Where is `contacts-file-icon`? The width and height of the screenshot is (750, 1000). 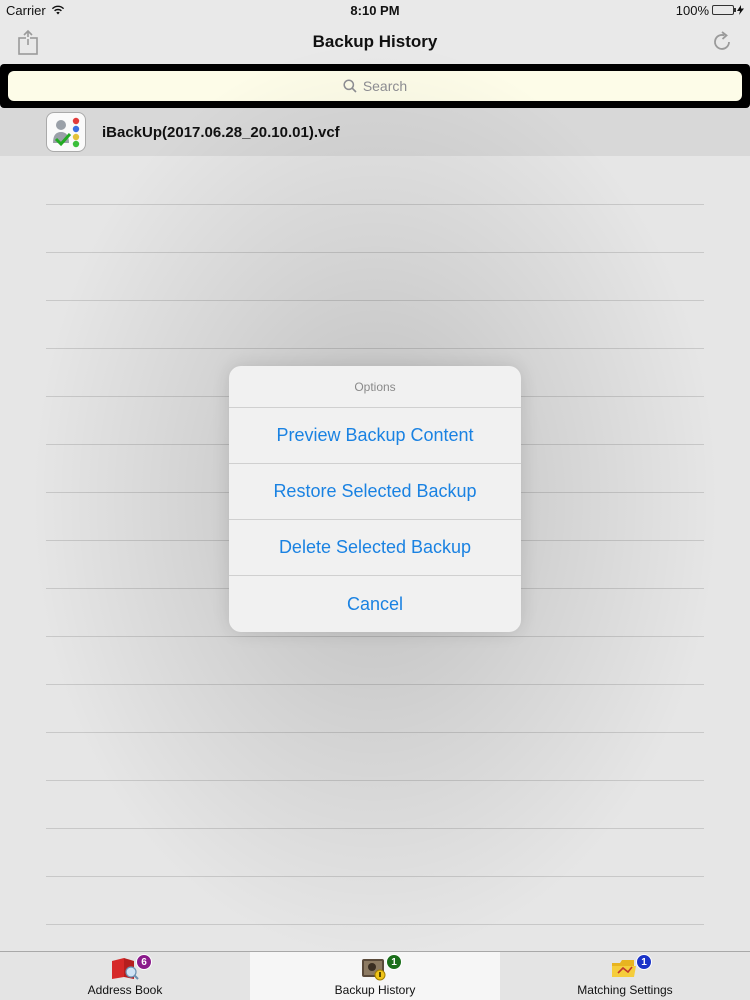
contacts-file-icon is located at coordinates (66, 132).